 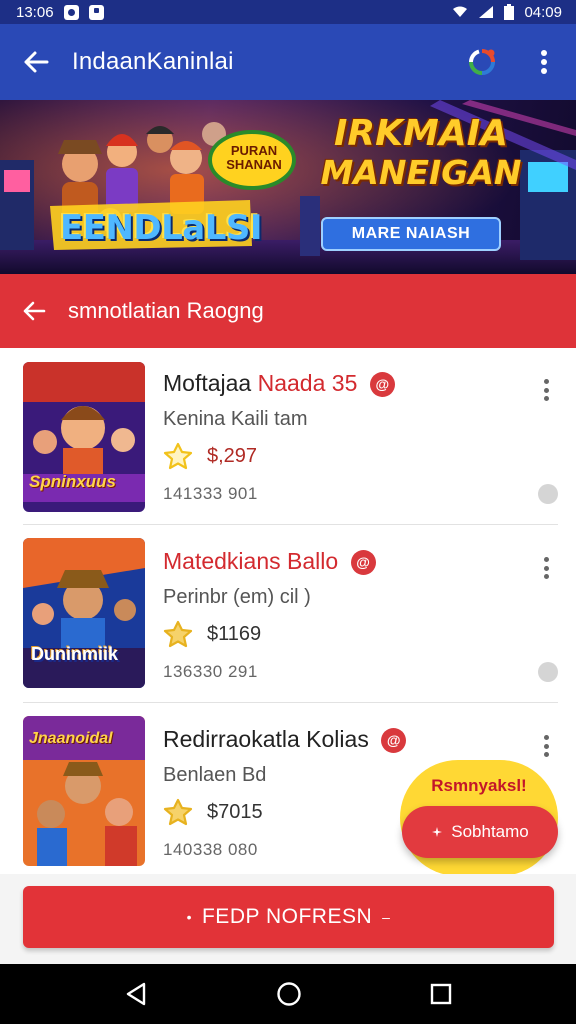 I want to click on status-left: 13:06, so click(x=60, y=12).